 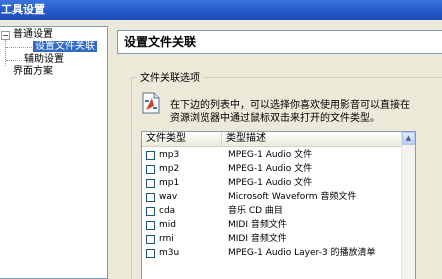 I want to click on file-extension: cda, so click(x=167, y=211).